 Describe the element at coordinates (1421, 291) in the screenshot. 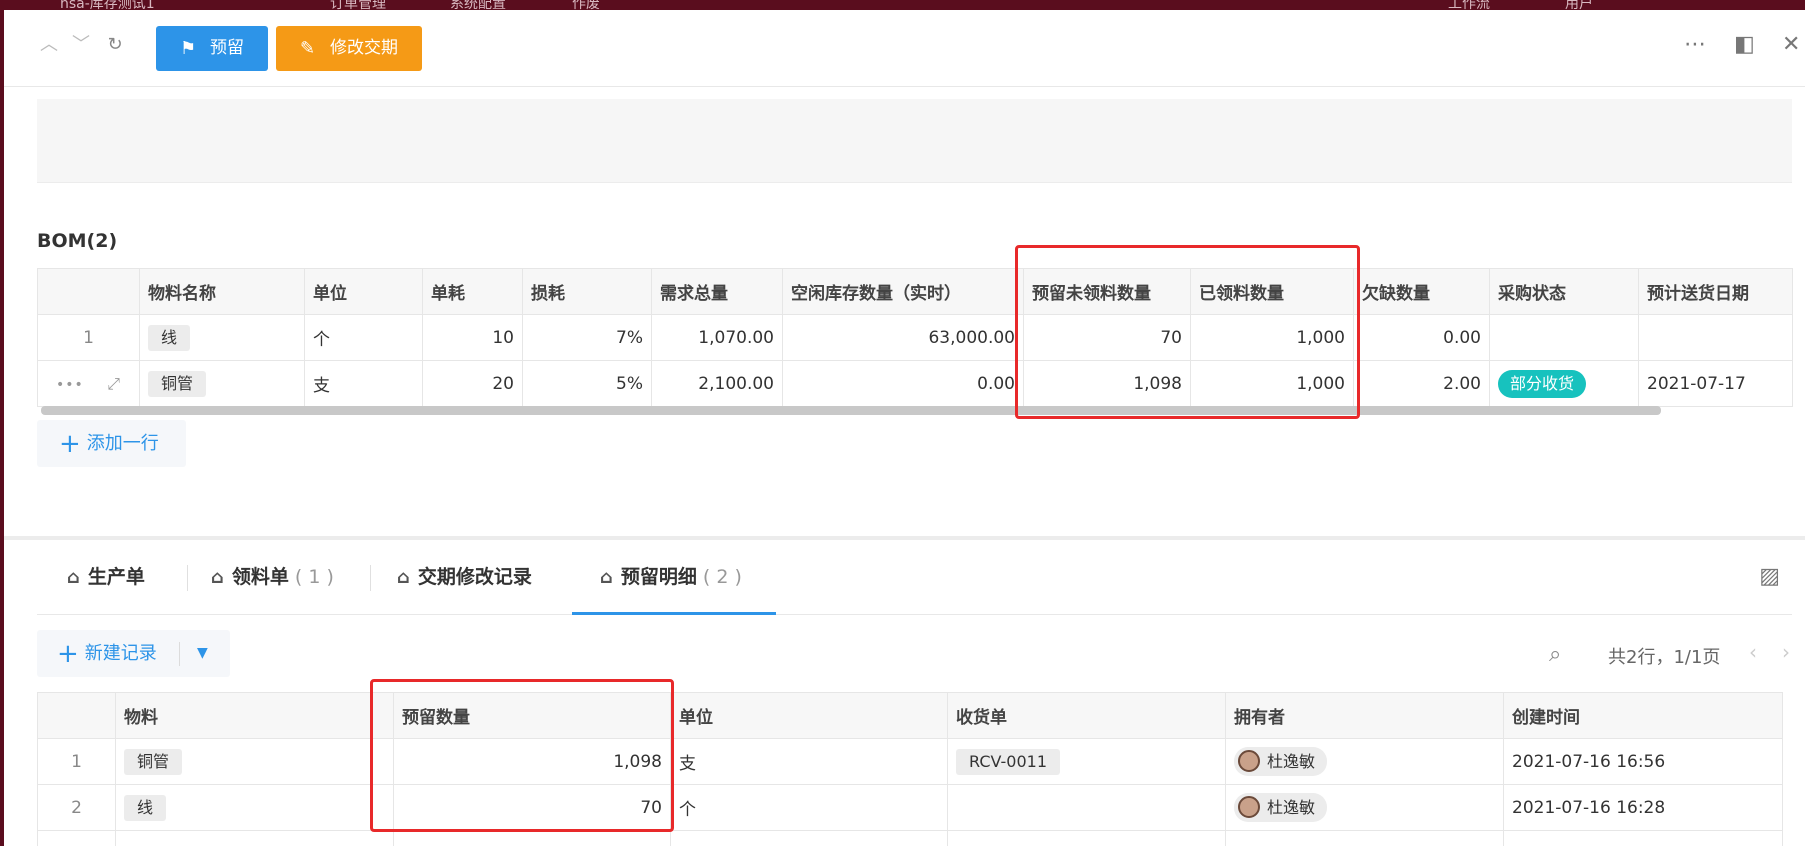

I see `bom-col-shortage: 欠缺数量` at that location.